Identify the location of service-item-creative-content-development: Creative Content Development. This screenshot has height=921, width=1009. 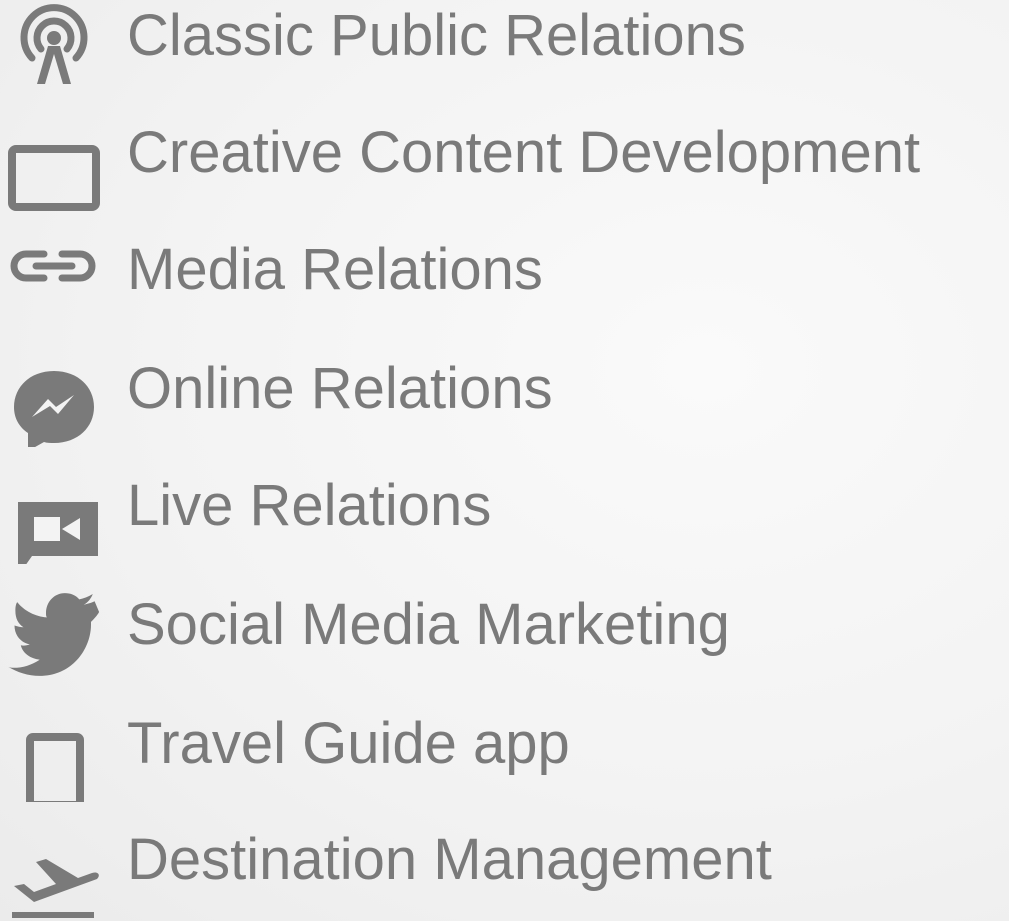
(504, 158).